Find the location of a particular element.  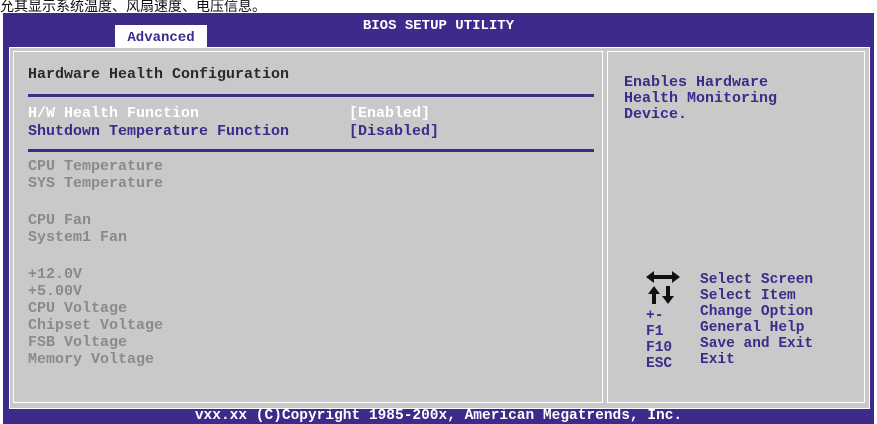

option-shutdown-temp-label: Shutdown Temperature Function is located at coordinates (158, 131).